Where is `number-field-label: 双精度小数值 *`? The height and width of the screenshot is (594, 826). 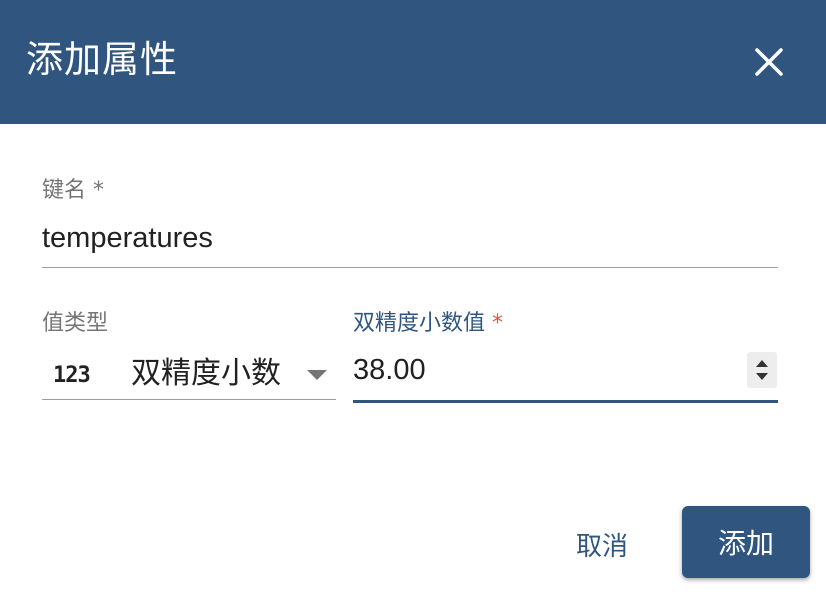 number-field-label: 双精度小数值 * is located at coordinates (428, 324).